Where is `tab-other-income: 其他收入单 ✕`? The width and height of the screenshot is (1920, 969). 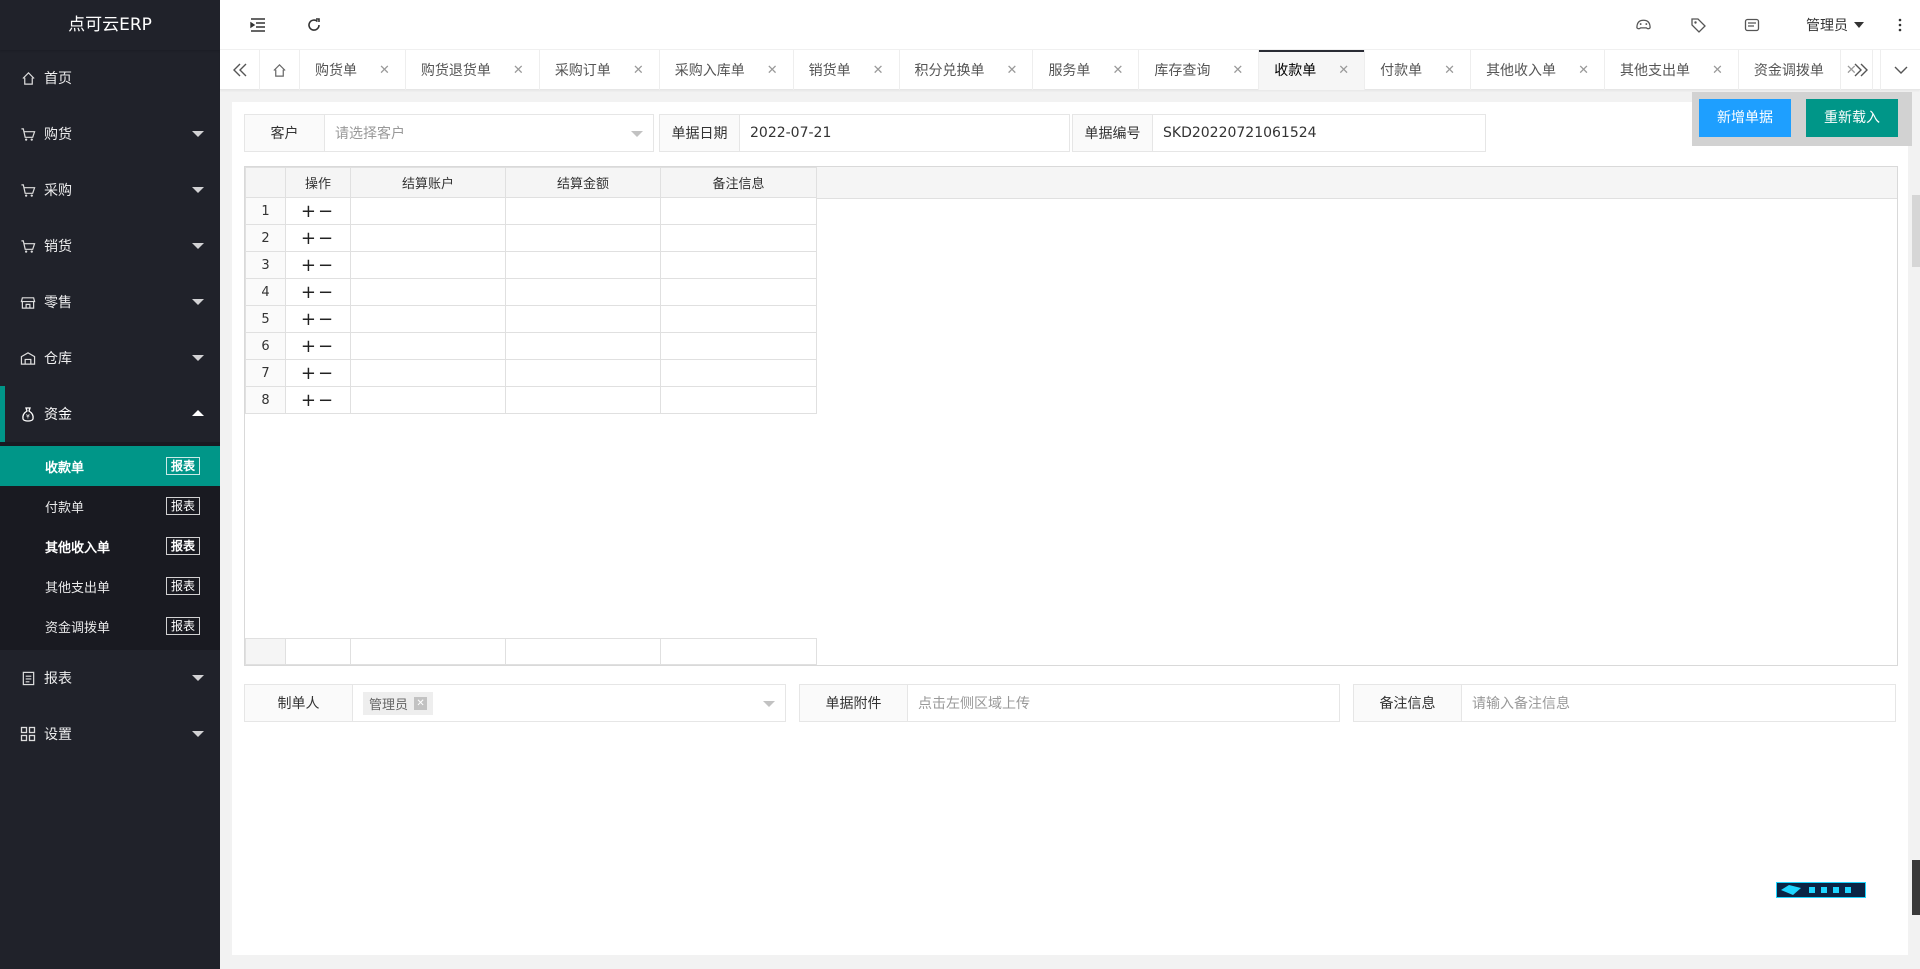 tab-other-income: 其他收入单 ✕ is located at coordinates (1538, 70).